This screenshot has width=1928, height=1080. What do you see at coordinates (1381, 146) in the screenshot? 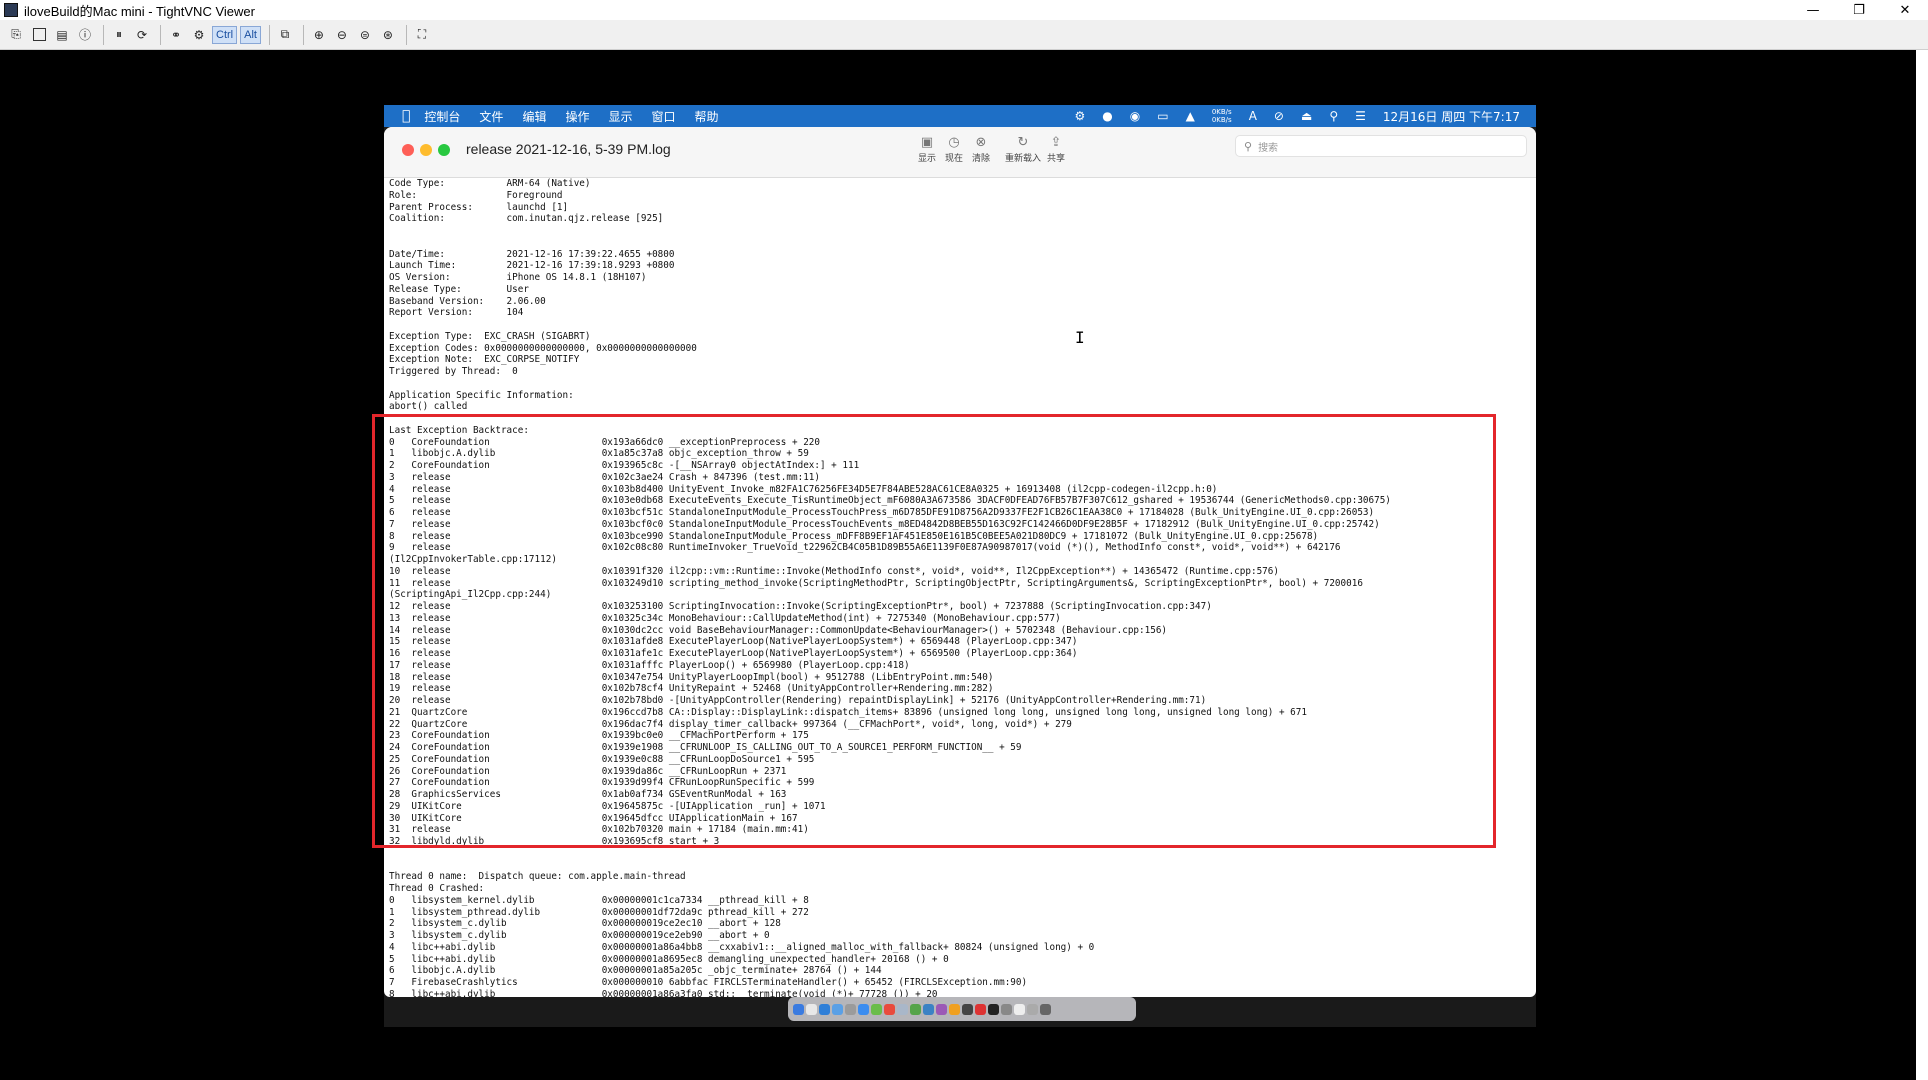
I see `search-field: ⚲ 搜索` at bounding box center [1381, 146].